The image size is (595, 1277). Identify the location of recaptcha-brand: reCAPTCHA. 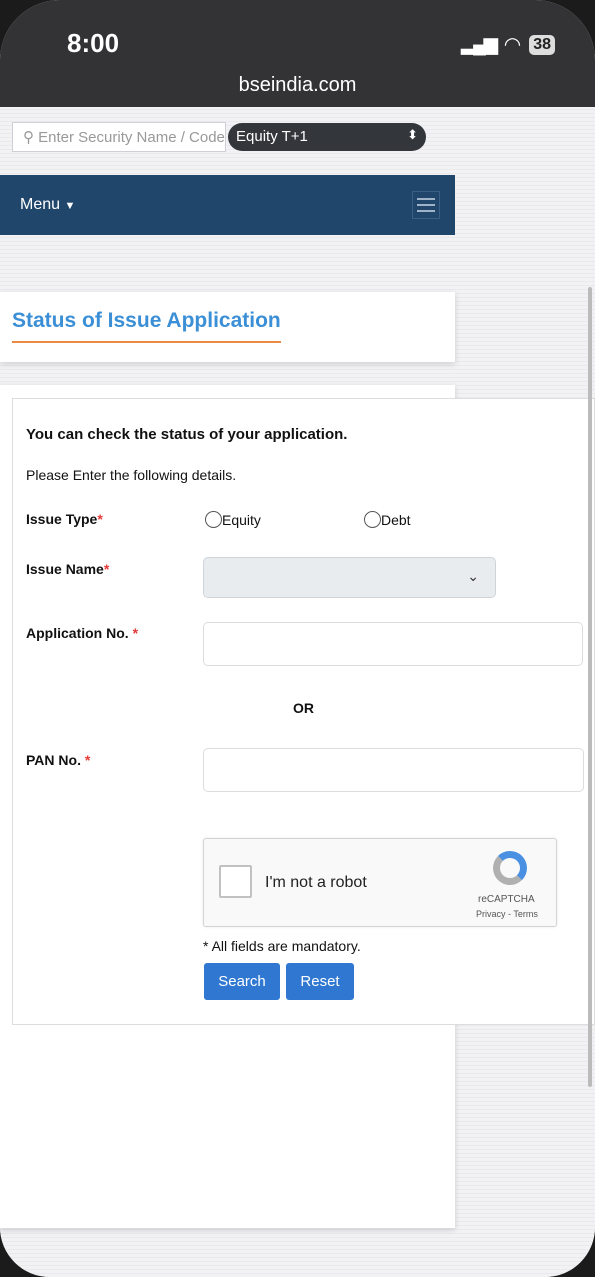
(506, 899).